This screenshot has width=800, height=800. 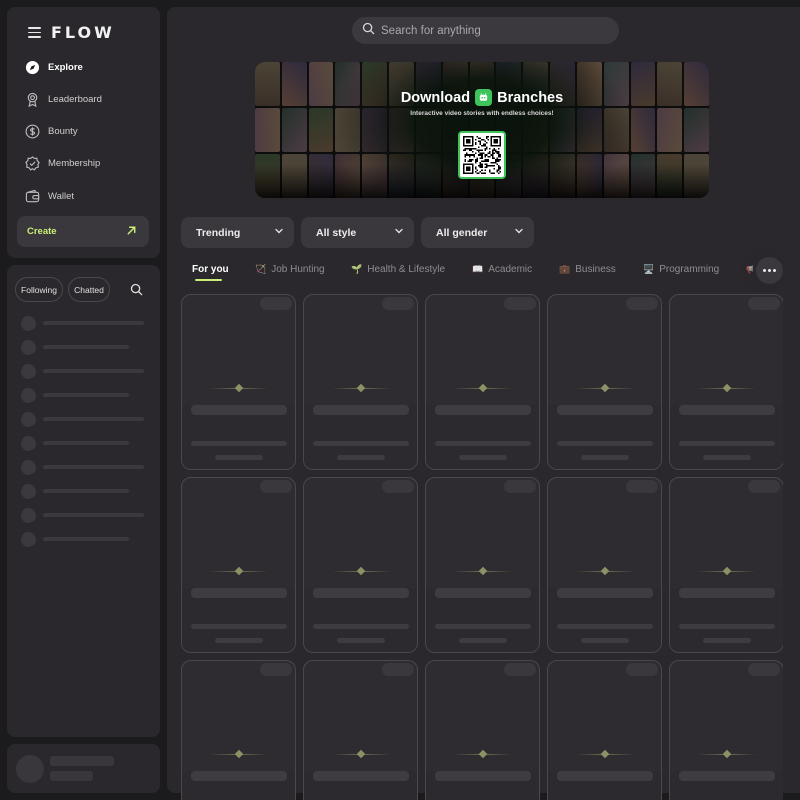 What do you see at coordinates (34, 32) in the screenshot?
I see `hamburger-menu-icon` at bounding box center [34, 32].